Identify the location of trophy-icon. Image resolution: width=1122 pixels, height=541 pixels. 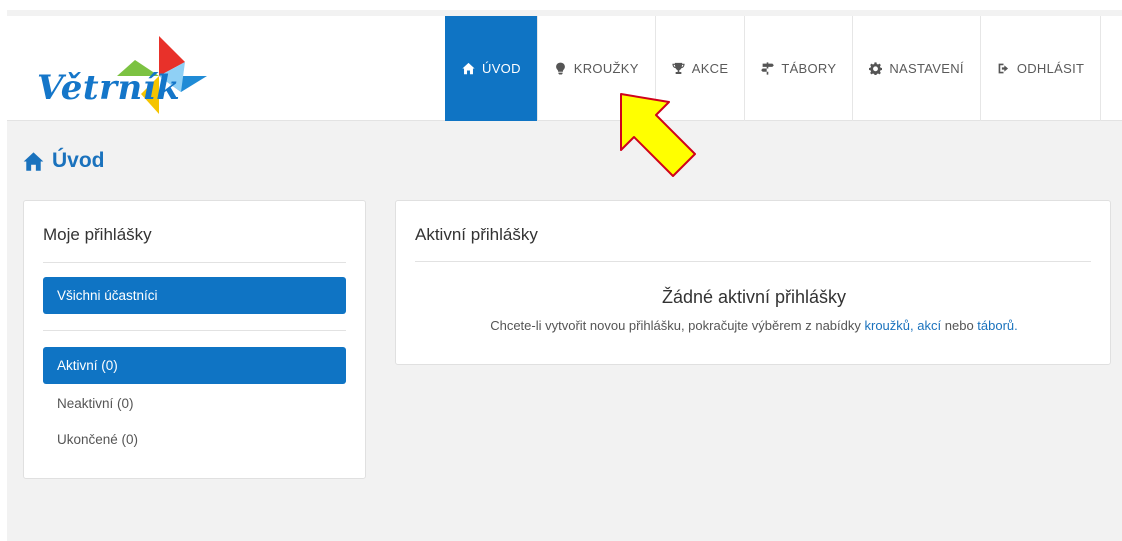
(678, 68).